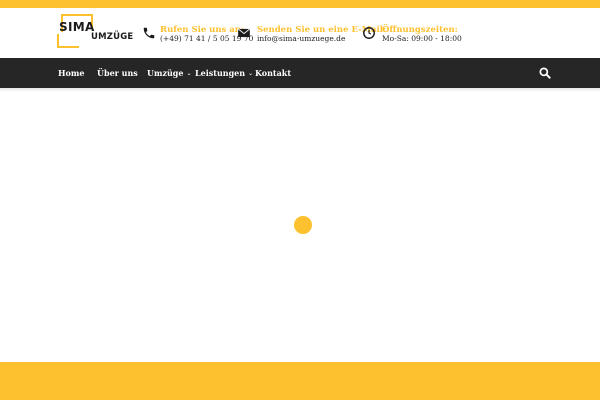 The image size is (600, 400). I want to click on nav-item-home-label: Home, so click(71, 73).